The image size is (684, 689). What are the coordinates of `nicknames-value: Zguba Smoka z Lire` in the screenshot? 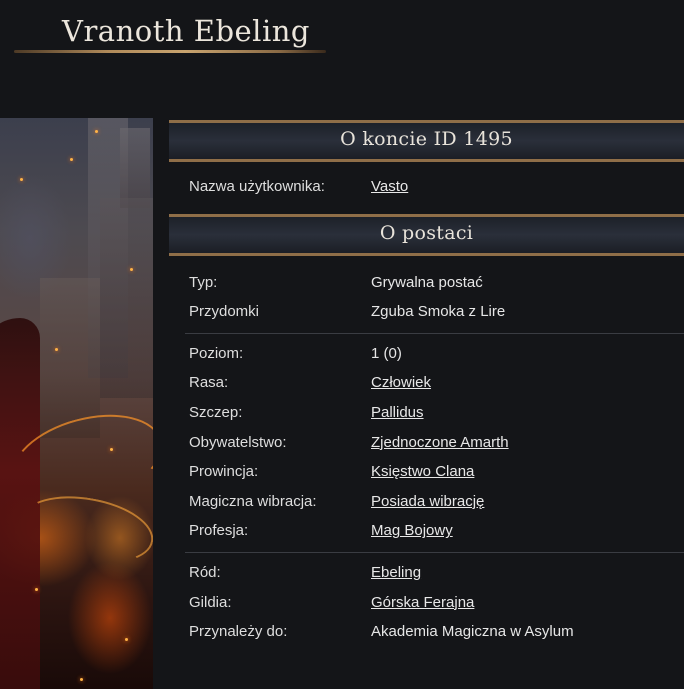 It's located at (438, 312).